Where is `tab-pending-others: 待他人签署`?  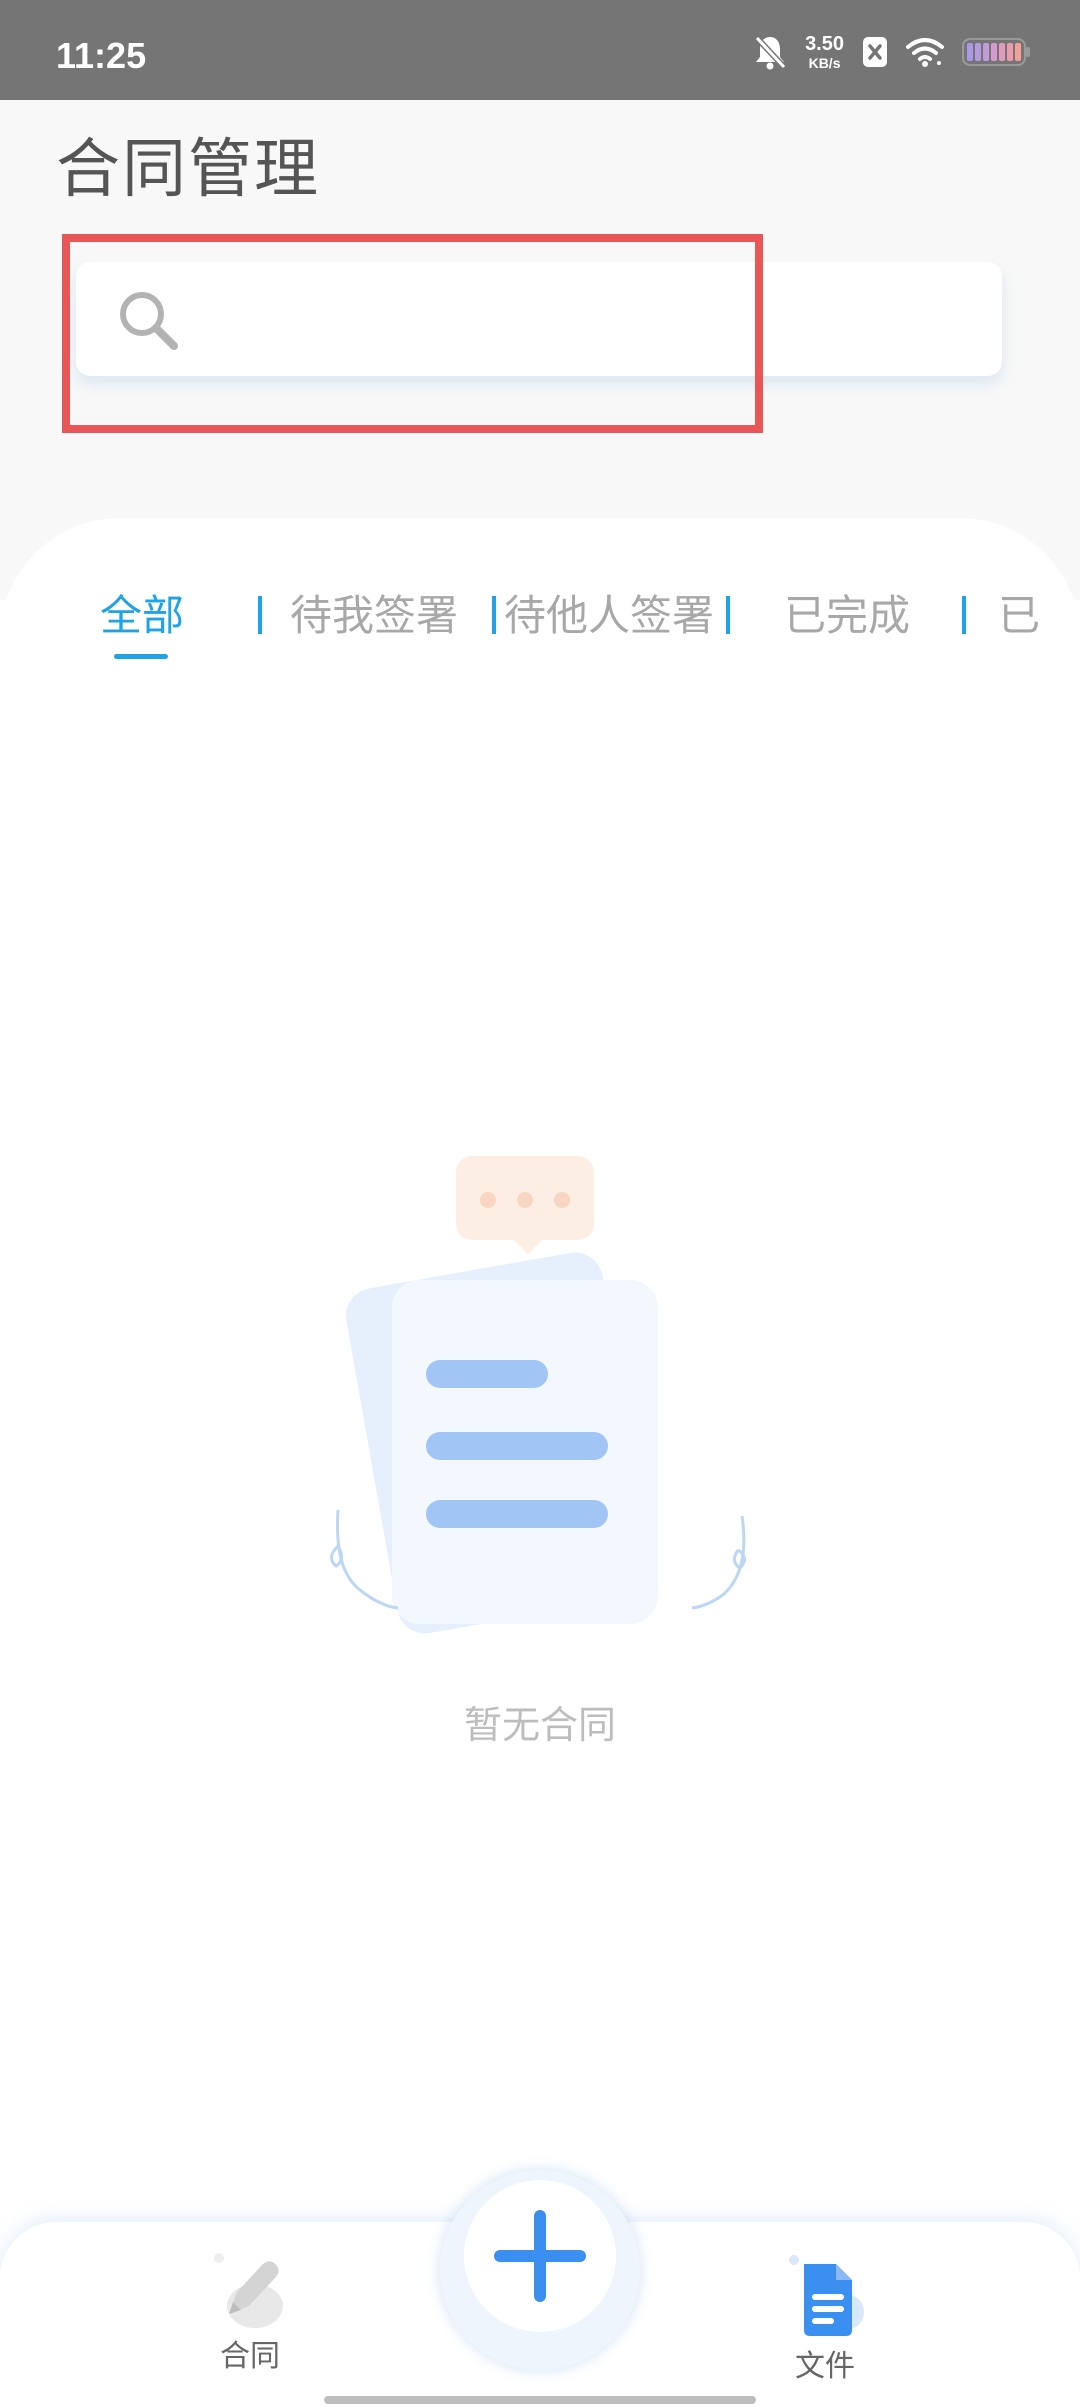
tab-pending-others: 待他人签署 is located at coordinates (609, 616).